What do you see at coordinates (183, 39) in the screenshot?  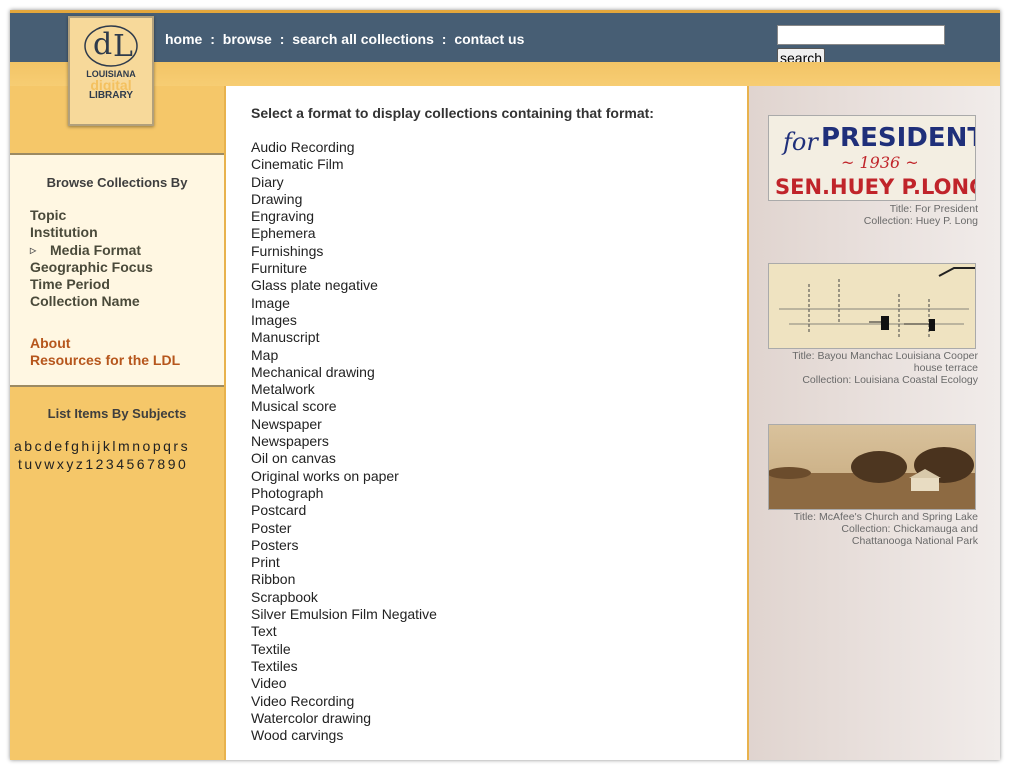 I see `nav-home-link: home` at bounding box center [183, 39].